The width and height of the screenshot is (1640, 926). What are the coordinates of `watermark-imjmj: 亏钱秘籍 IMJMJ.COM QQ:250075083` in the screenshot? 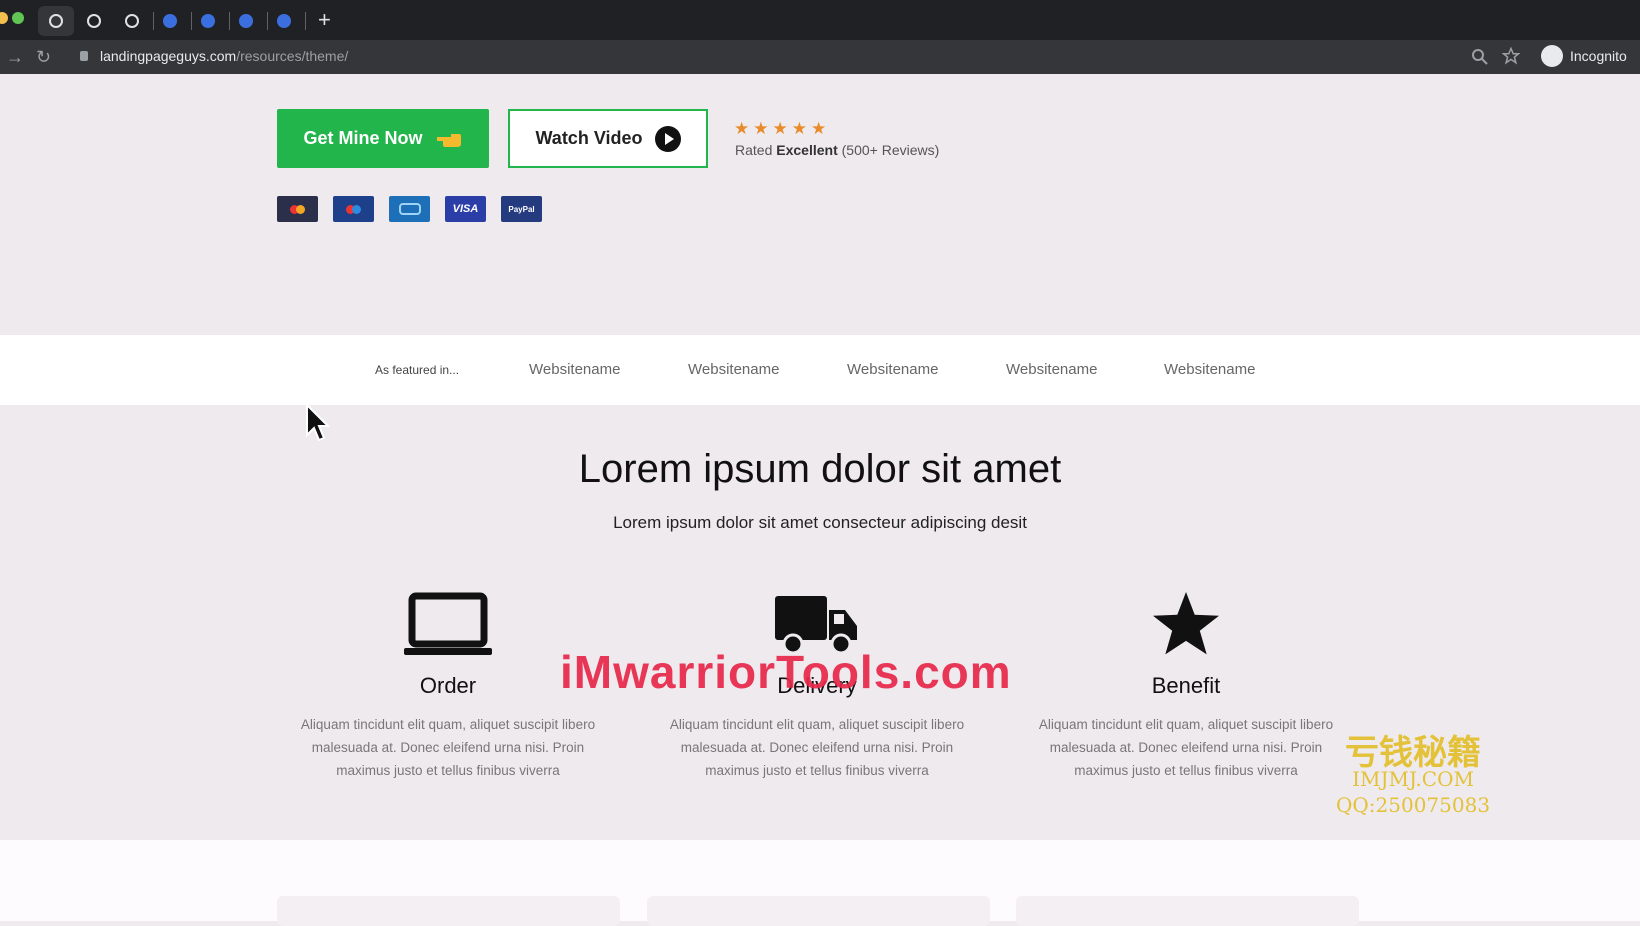 It's located at (1413, 775).